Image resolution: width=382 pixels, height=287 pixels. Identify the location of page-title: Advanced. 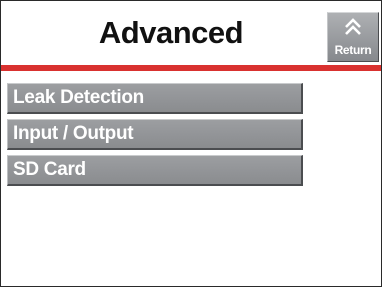
(171, 32).